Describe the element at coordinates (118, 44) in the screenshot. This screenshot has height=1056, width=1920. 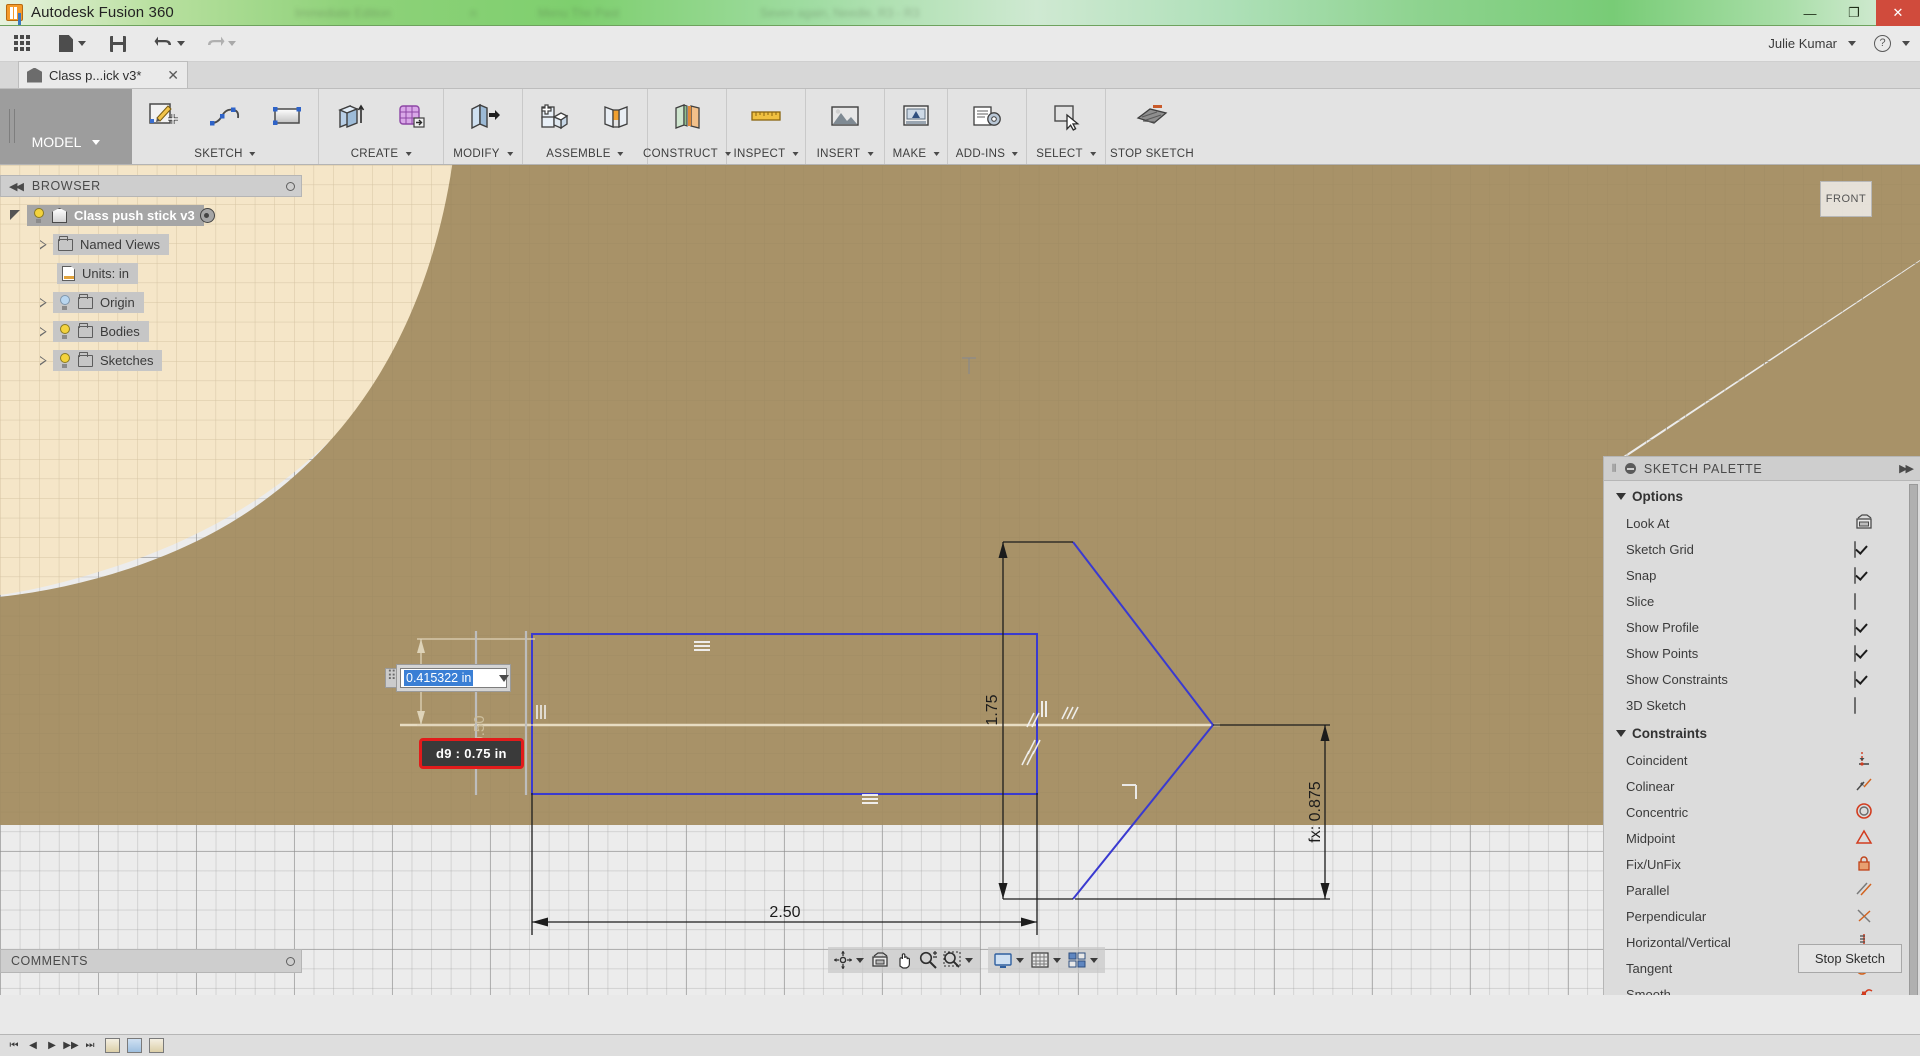
I see `save-button` at that location.